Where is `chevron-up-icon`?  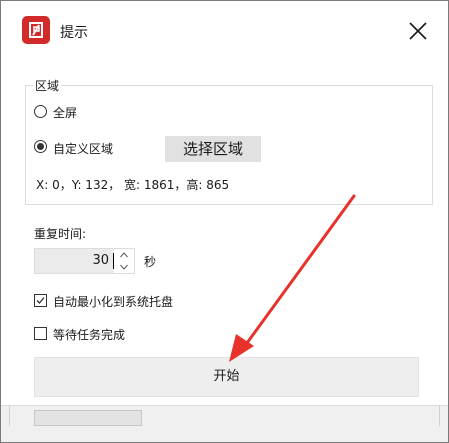 chevron-up-icon is located at coordinates (124, 255).